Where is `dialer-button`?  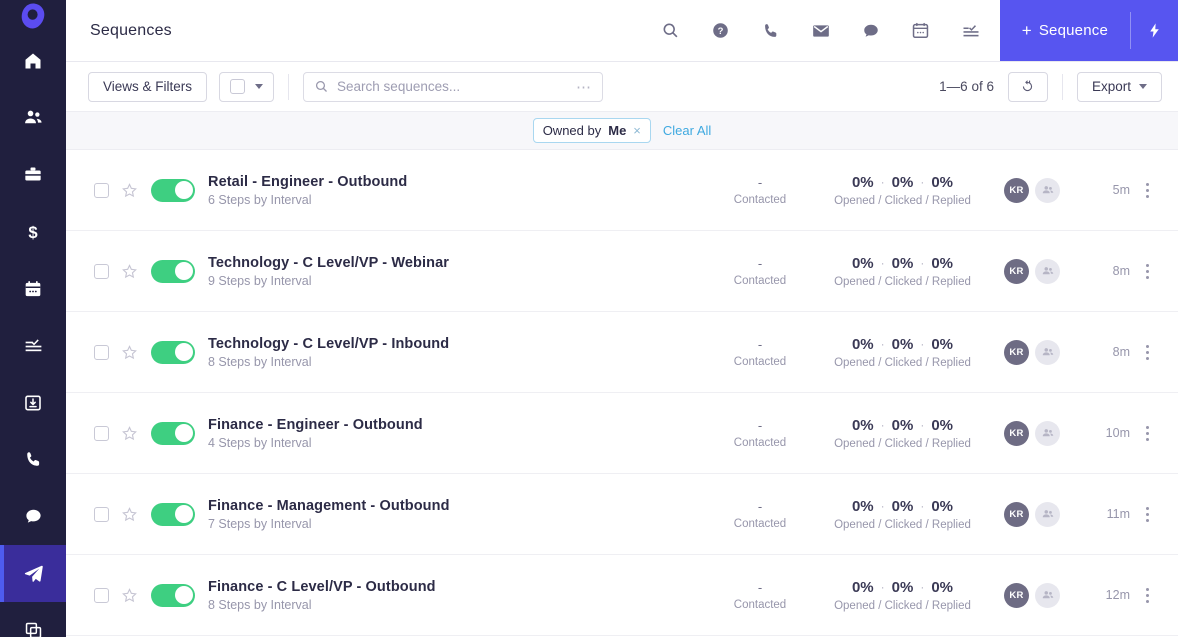 dialer-button is located at coordinates (771, 31).